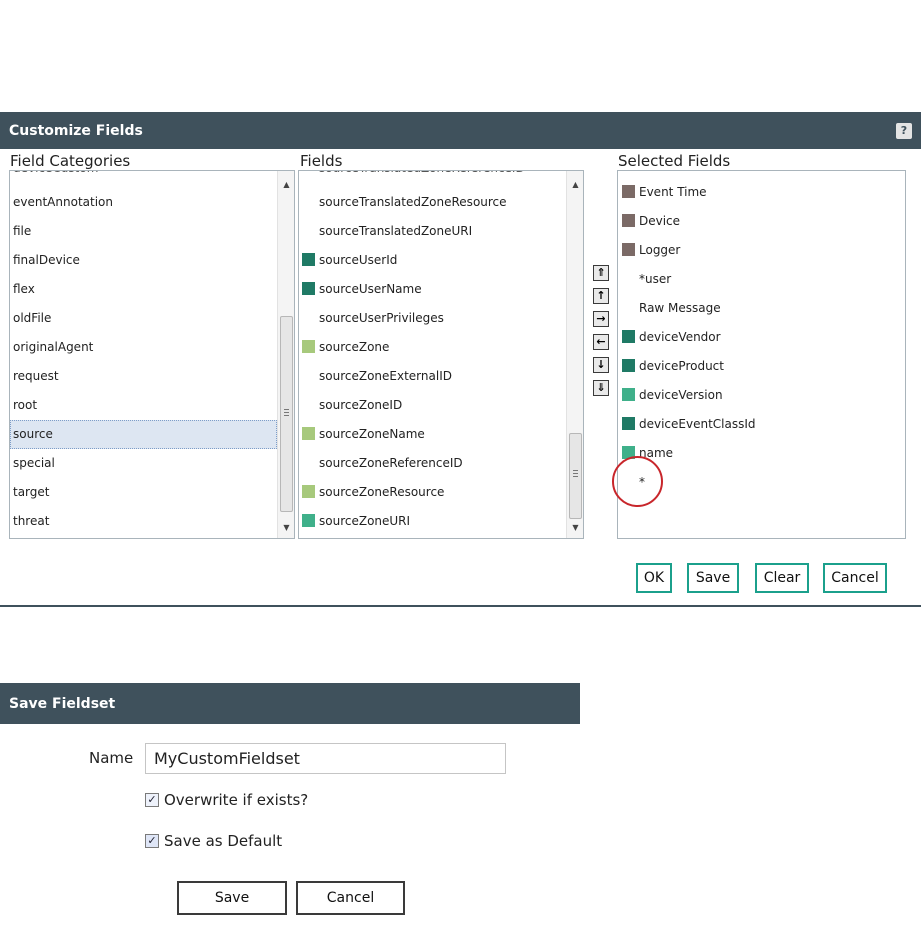 This screenshot has height=951, width=921. Describe the element at coordinates (680, 308) in the screenshot. I see `selected-field-label: Raw Message` at that location.